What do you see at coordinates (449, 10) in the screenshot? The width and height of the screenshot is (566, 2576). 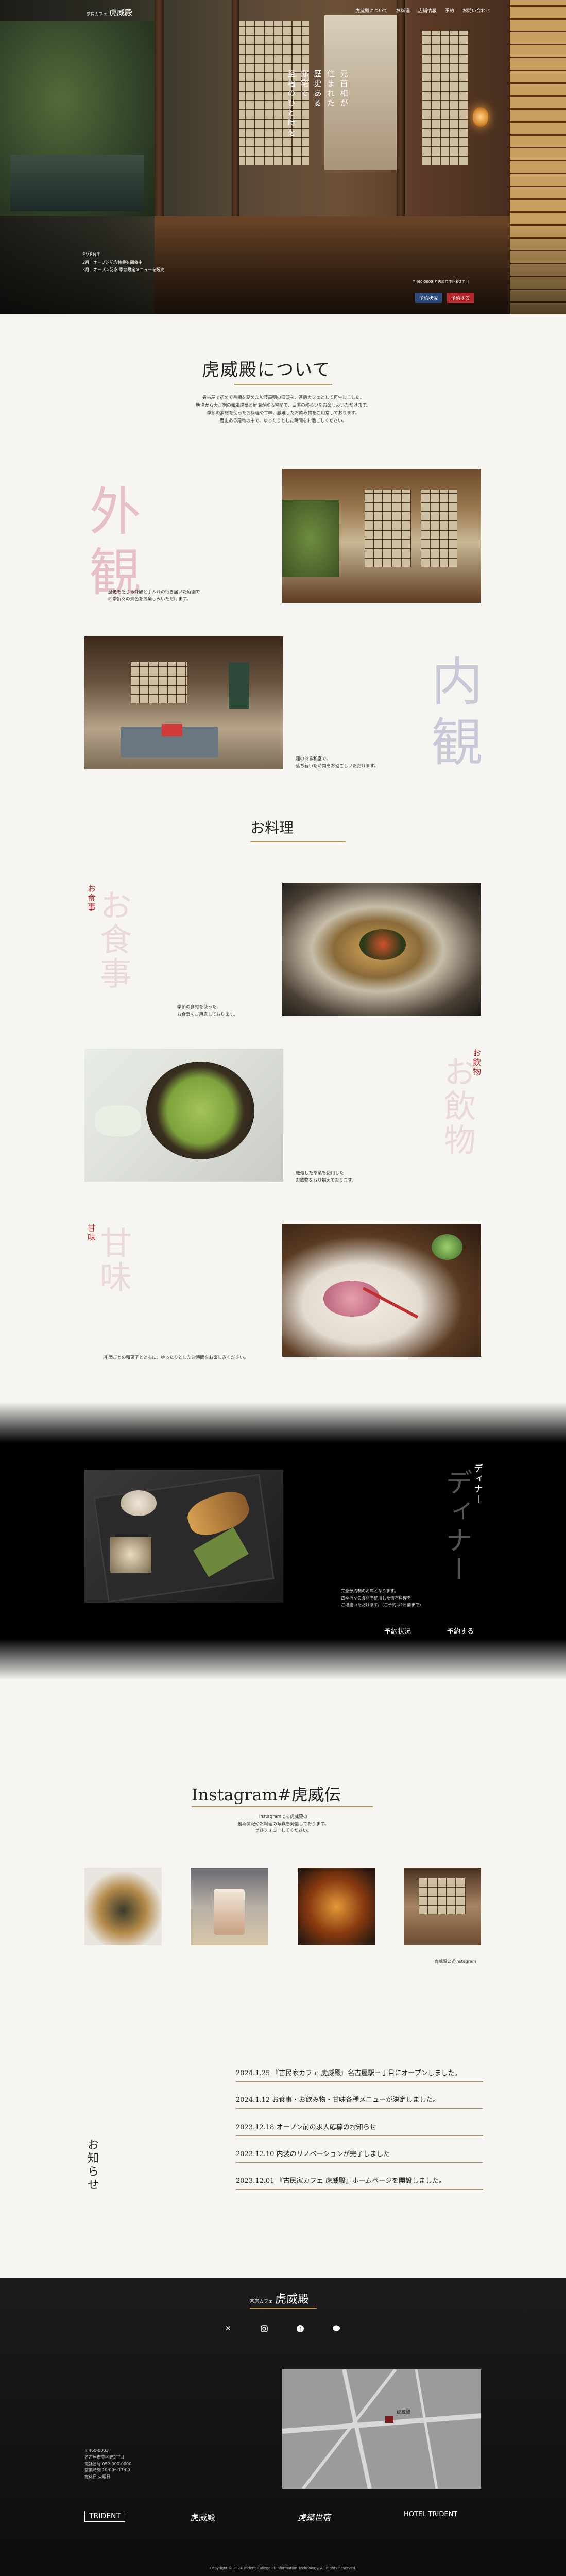 I see `nav-item-reserve: 予約` at bounding box center [449, 10].